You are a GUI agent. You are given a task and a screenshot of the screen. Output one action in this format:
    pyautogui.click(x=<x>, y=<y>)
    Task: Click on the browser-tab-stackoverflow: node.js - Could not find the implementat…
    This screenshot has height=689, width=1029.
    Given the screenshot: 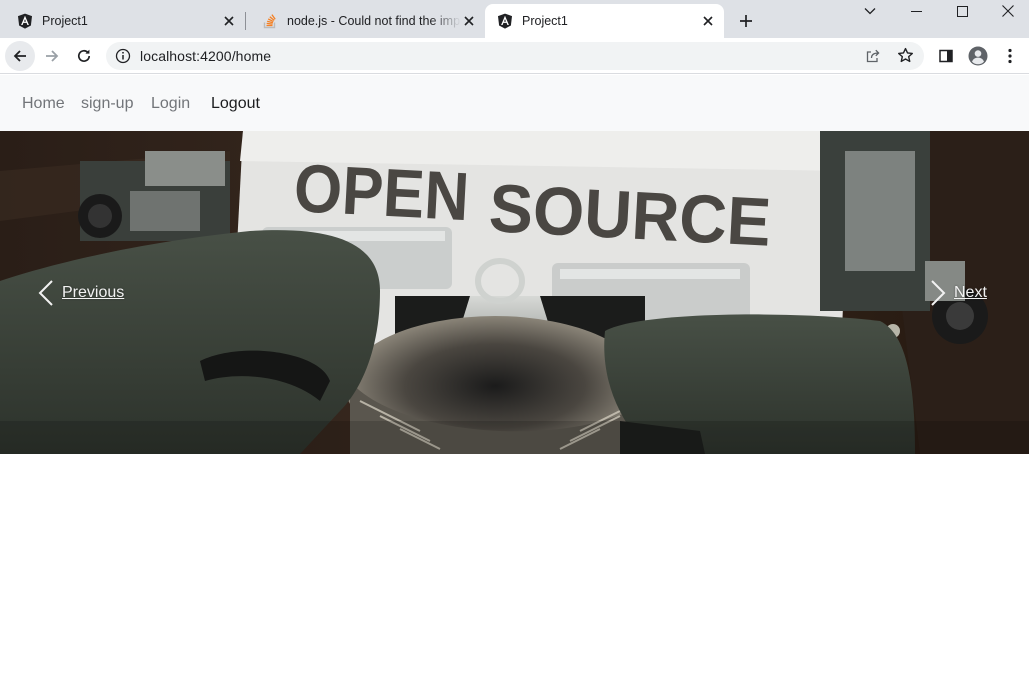 What is the action you would take?
    pyautogui.click(x=365, y=21)
    